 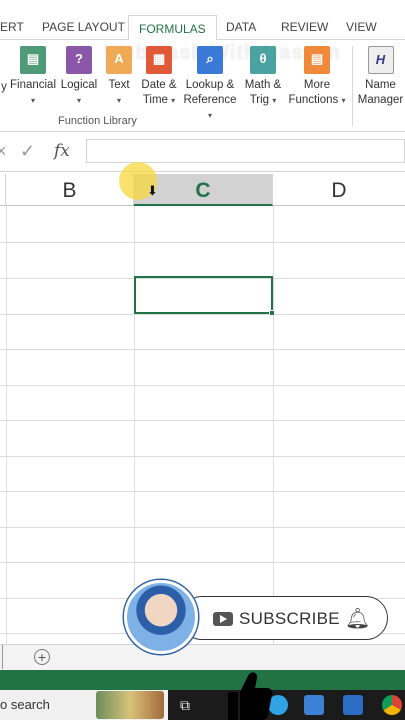 What do you see at coordinates (317, 77) in the screenshot?
I see `more-functions-button: ▤ More Functions ▾` at bounding box center [317, 77].